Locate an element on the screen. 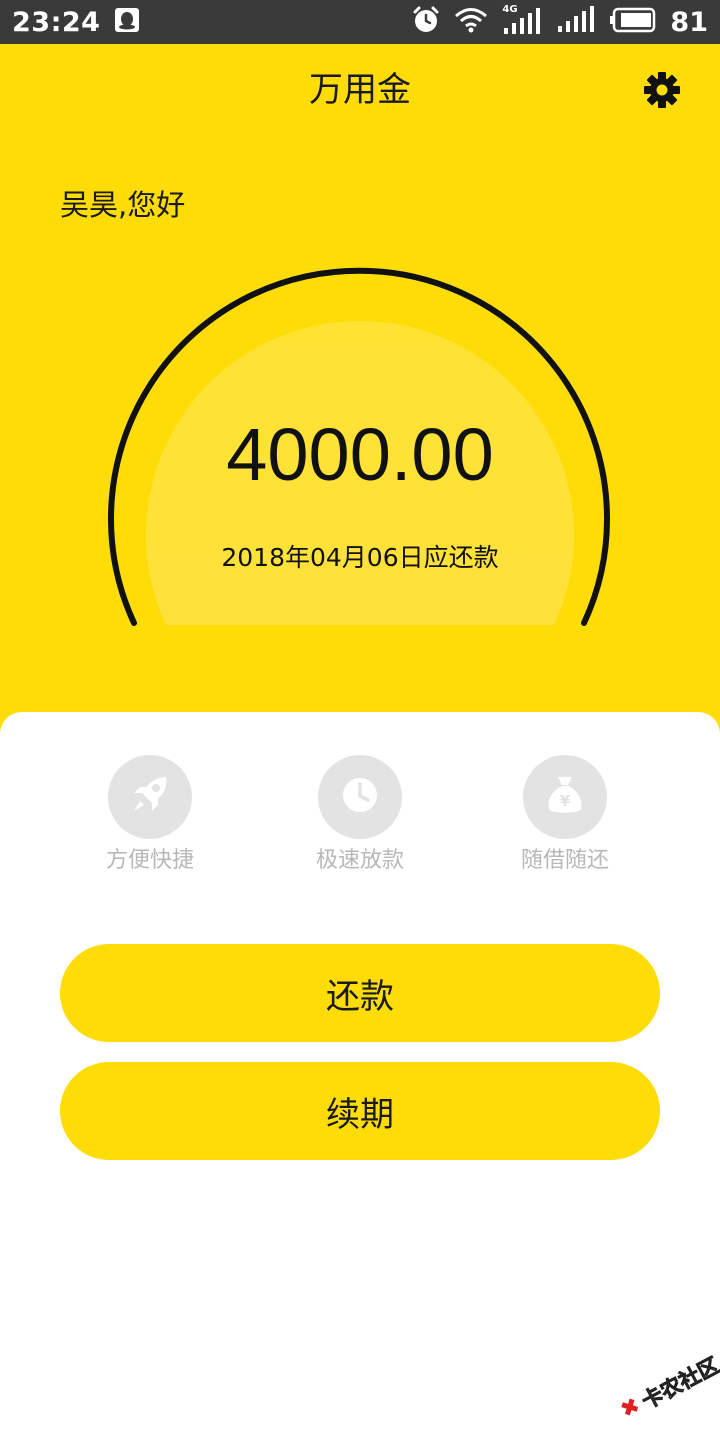  status-bar: 23:24 4G 81 is located at coordinates (360, 22).